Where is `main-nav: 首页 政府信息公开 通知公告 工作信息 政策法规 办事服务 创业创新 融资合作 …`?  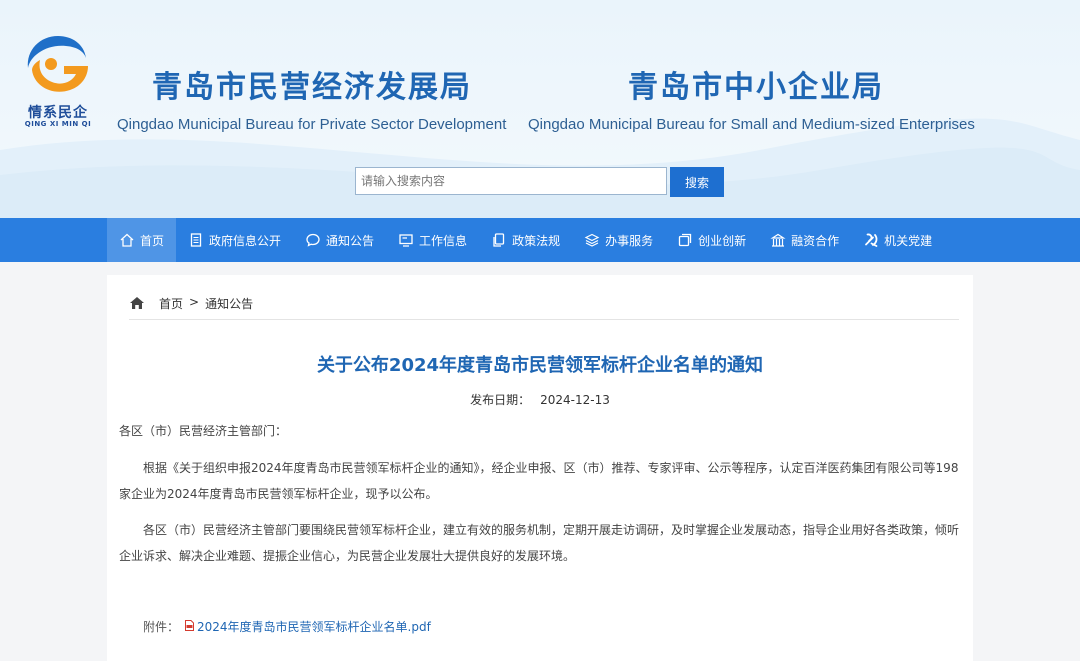 main-nav: 首页 政府信息公开 通知公告 工作信息 政策法规 办事服务 创业创新 融资合作 … is located at coordinates (540, 240).